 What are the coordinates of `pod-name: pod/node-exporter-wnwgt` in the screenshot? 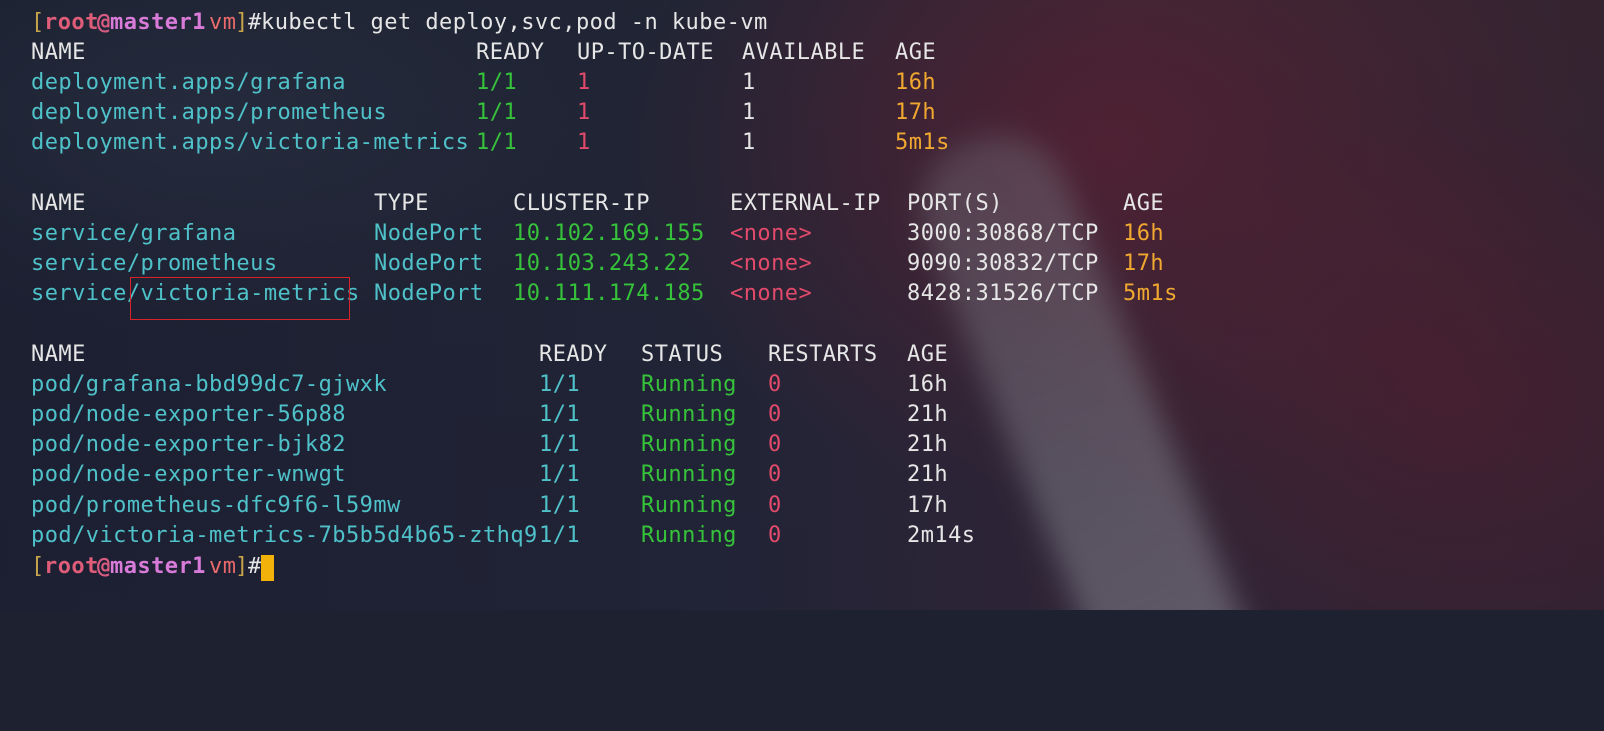 It's located at (188, 474).